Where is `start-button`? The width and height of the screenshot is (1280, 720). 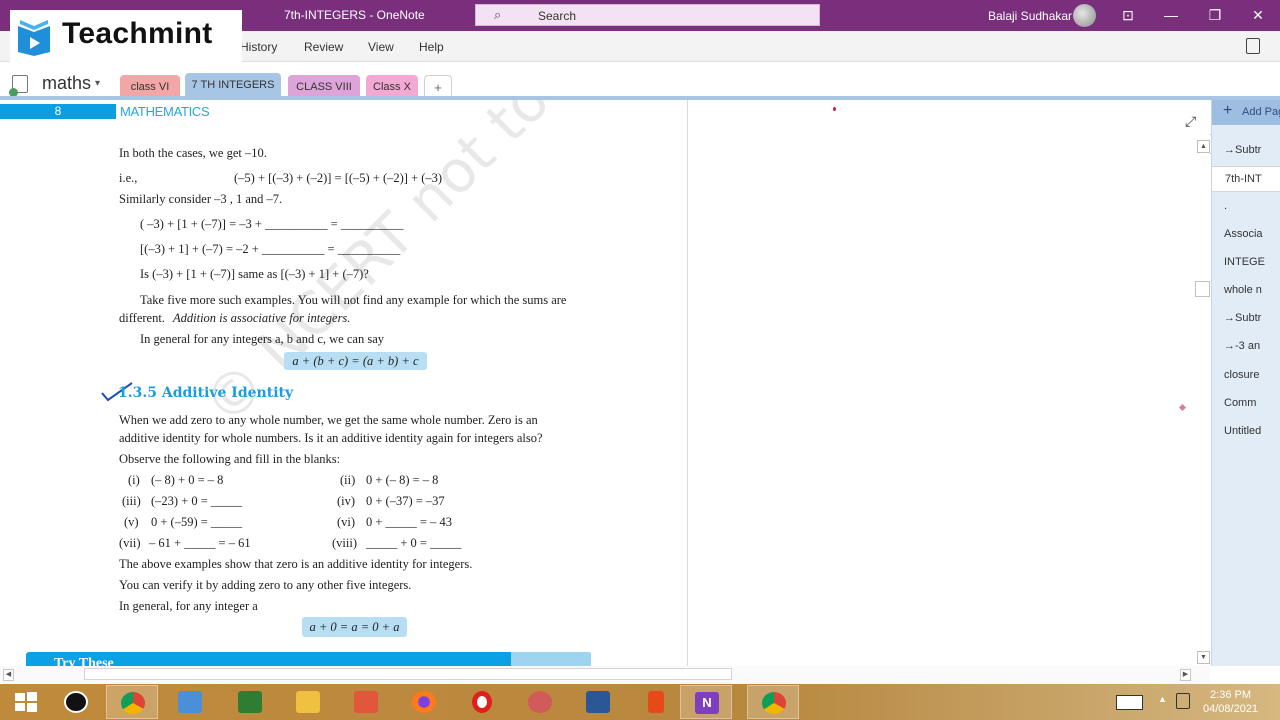
start-button is located at coordinates (26, 702).